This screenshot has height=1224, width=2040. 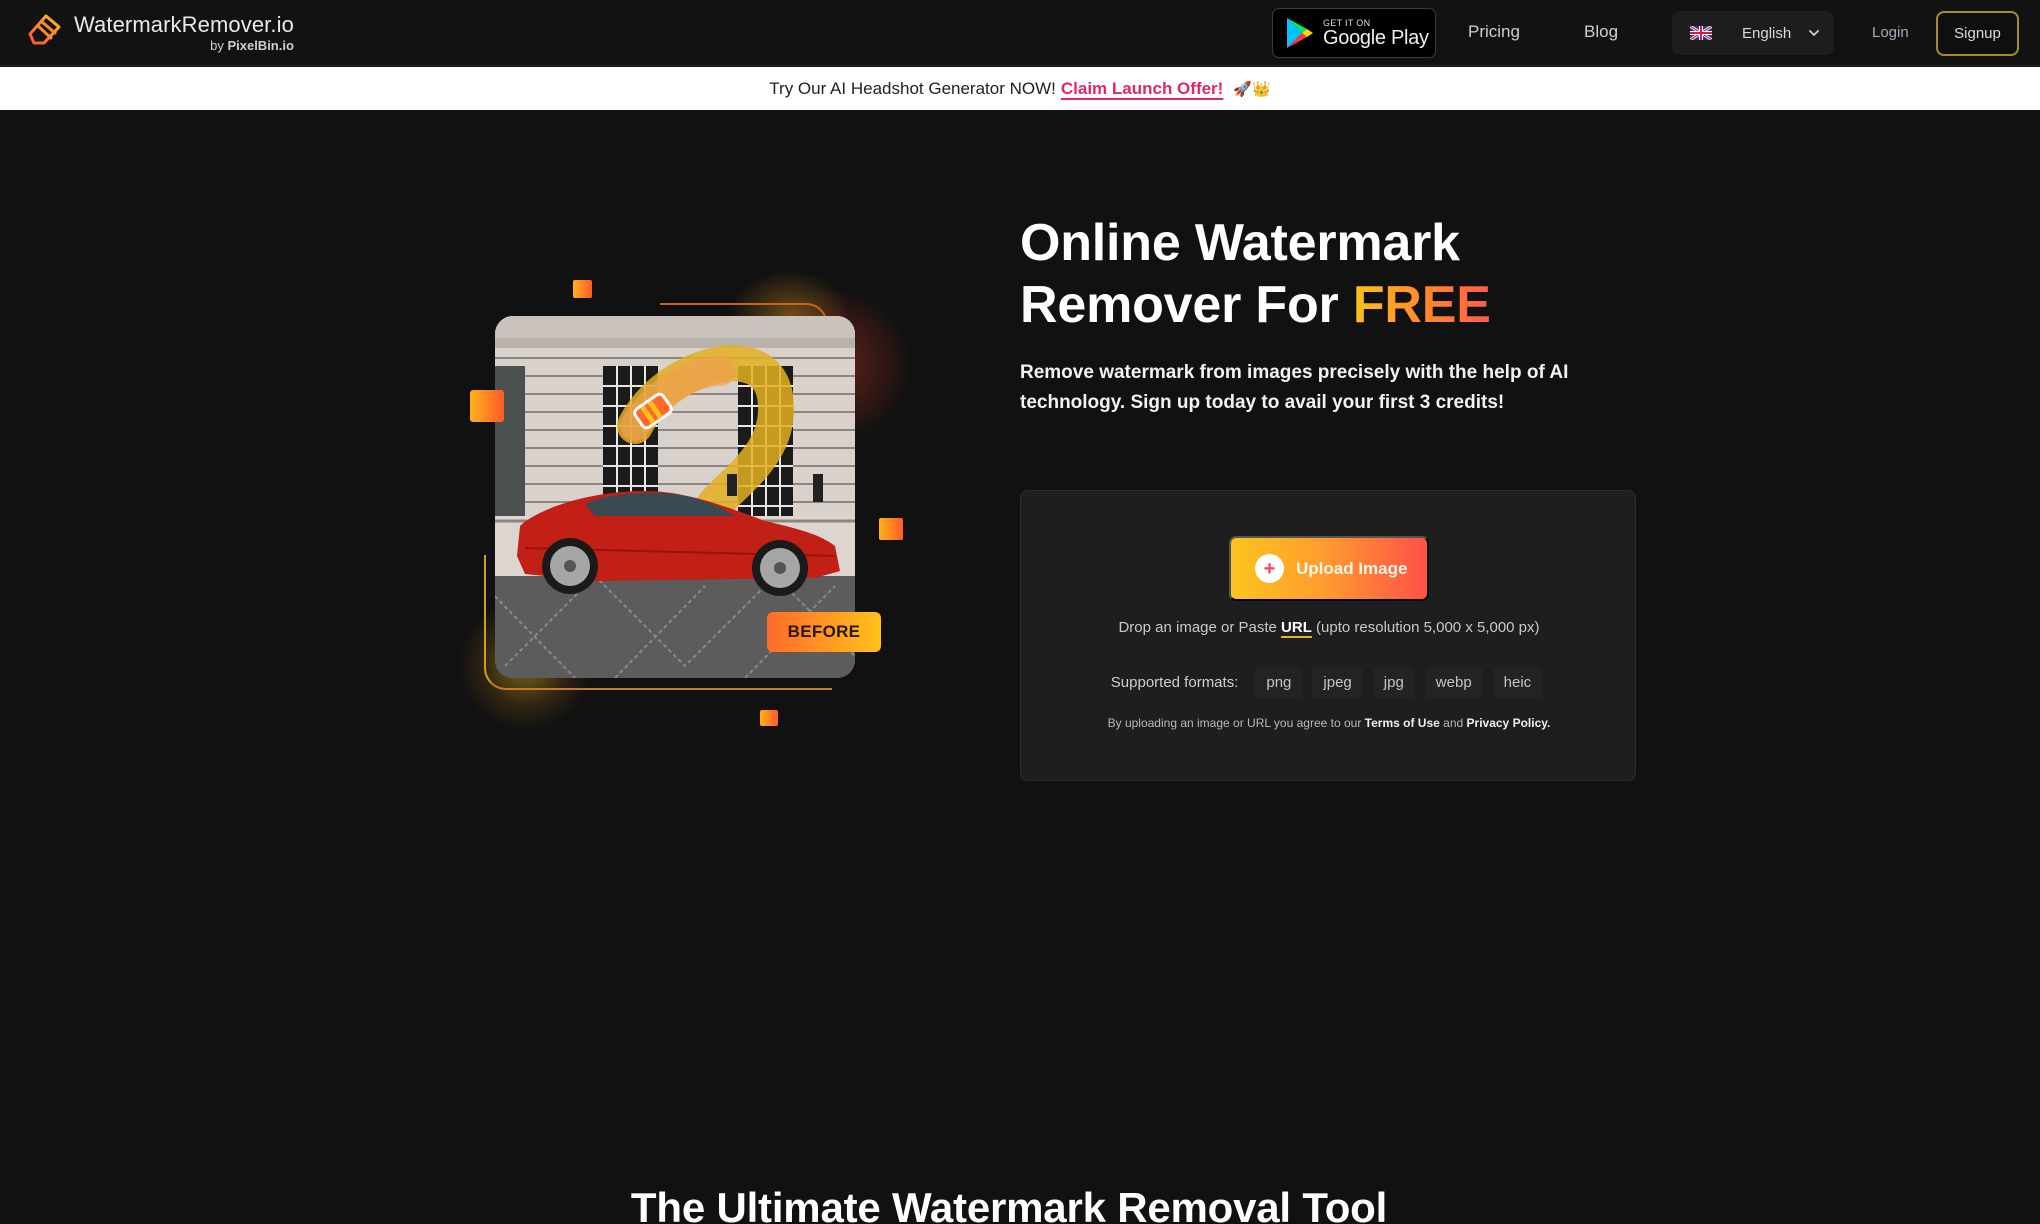 What do you see at coordinates (1330, 274) in the screenshot?
I see `hero-title: Online Watermark Remover For FREE` at bounding box center [1330, 274].